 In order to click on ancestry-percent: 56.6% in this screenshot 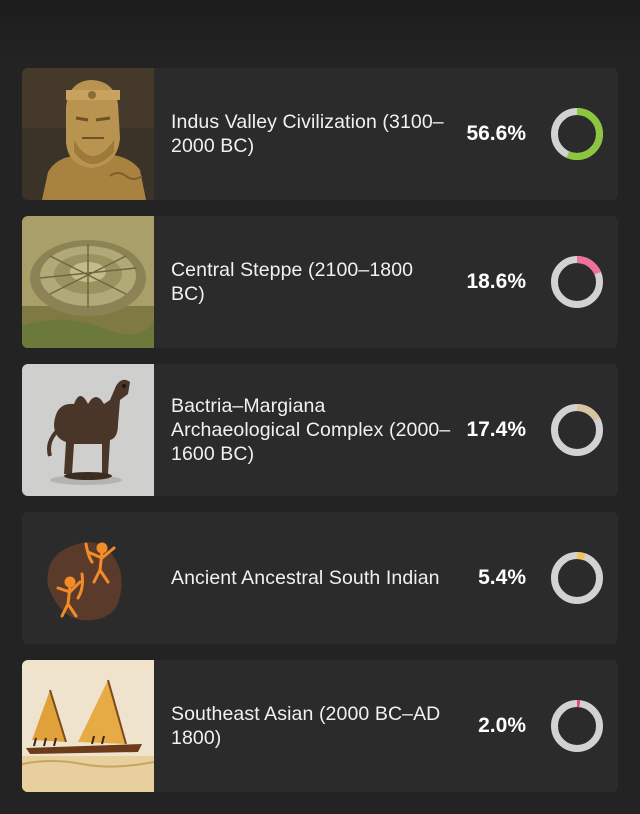, I will do `click(496, 133)`.